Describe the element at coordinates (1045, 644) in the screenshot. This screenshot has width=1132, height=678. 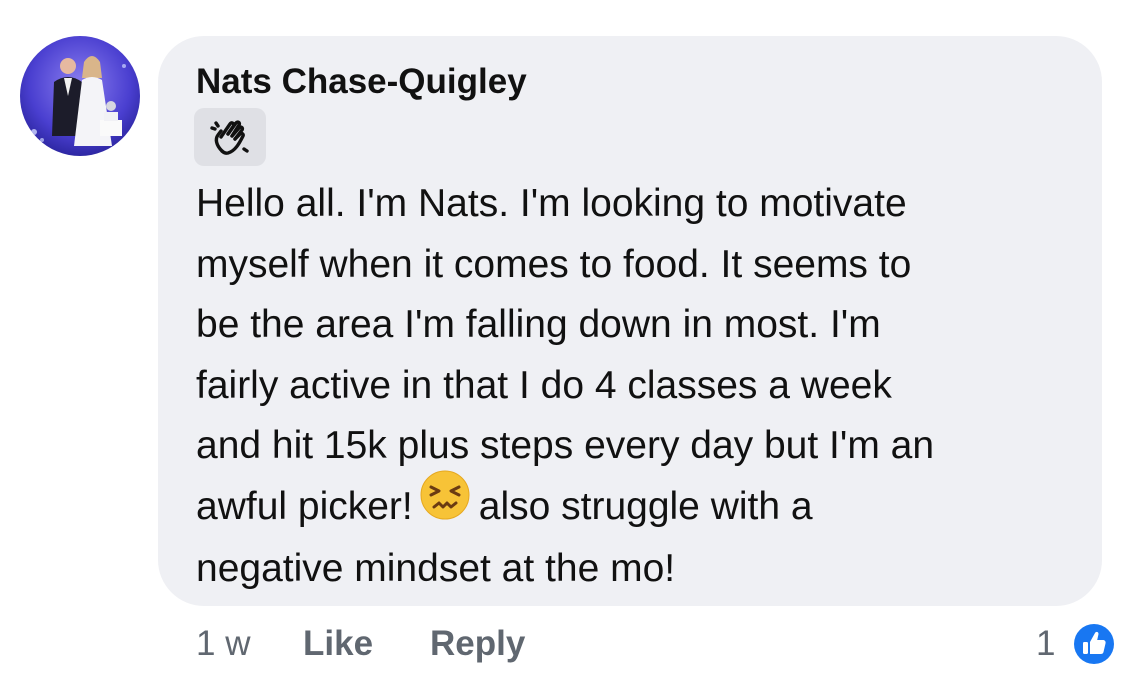
I see `reaction-count: 1` at that location.